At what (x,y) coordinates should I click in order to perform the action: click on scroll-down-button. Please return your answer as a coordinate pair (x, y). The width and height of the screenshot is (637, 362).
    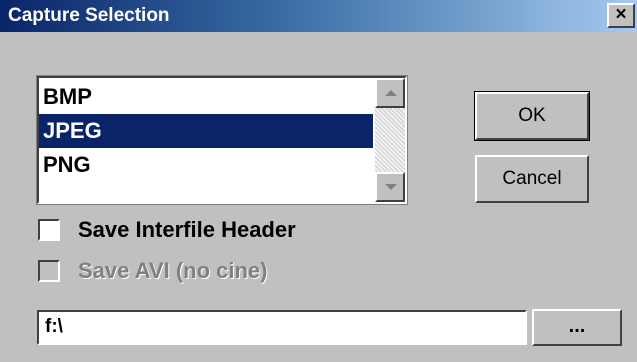
    Looking at the image, I should click on (390, 187).